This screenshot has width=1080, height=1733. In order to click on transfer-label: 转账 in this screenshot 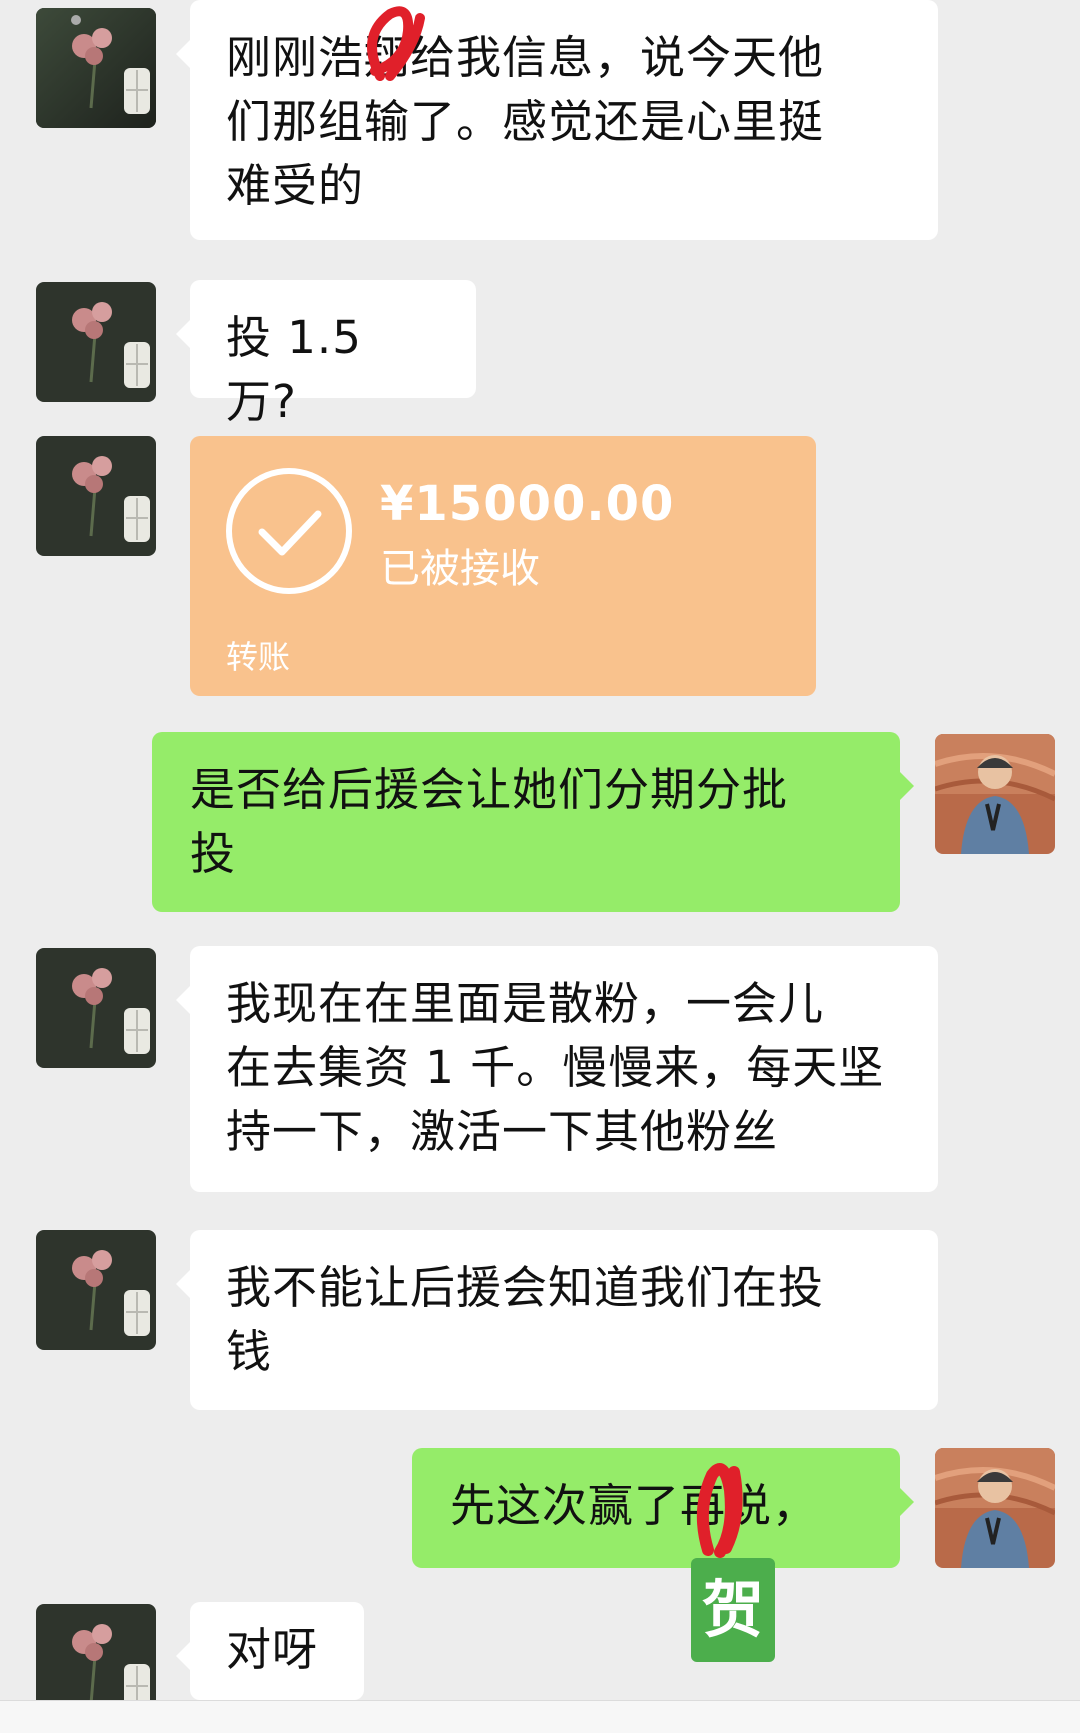, I will do `click(258, 657)`.